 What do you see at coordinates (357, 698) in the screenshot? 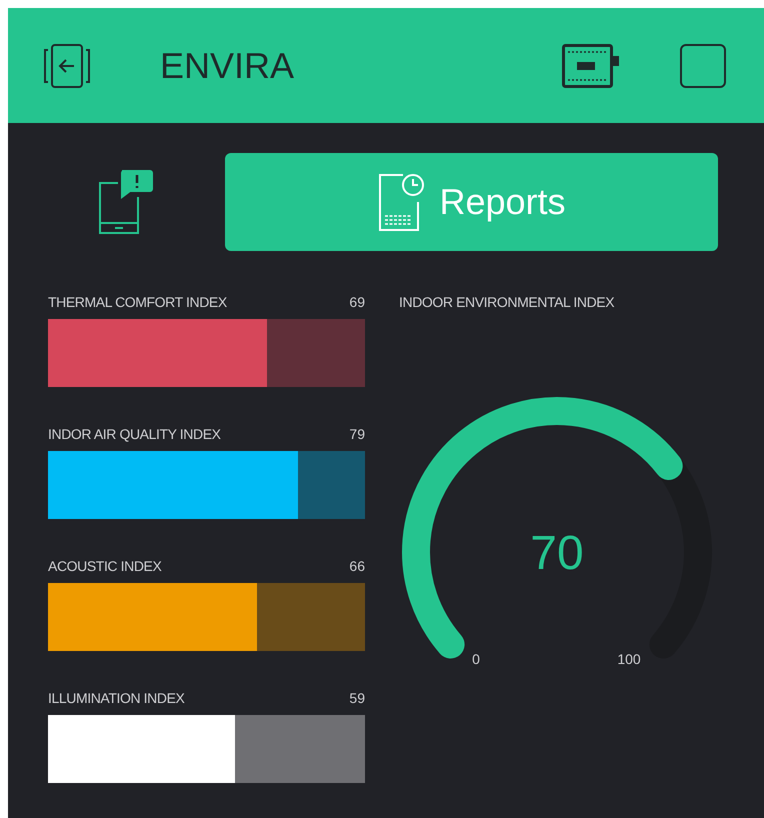
I see `index-value: 59` at bounding box center [357, 698].